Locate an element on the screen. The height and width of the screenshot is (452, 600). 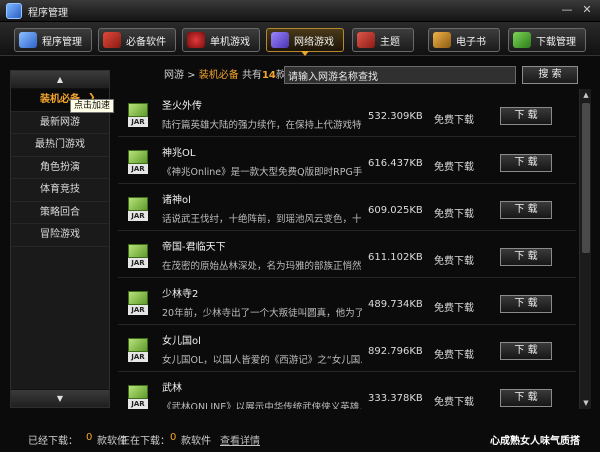
toolbar-essential-software-button: 必备软件 is located at coordinates (137, 40).